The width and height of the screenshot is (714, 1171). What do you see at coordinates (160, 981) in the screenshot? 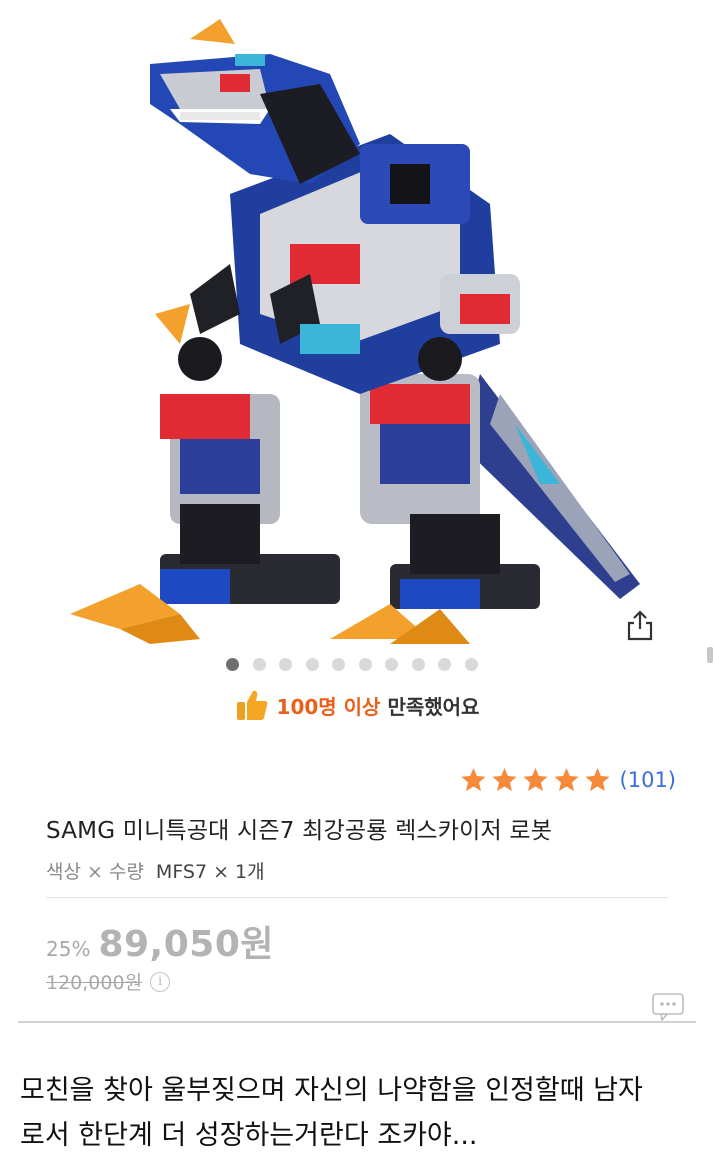
I see `info-icon: i` at bounding box center [160, 981].